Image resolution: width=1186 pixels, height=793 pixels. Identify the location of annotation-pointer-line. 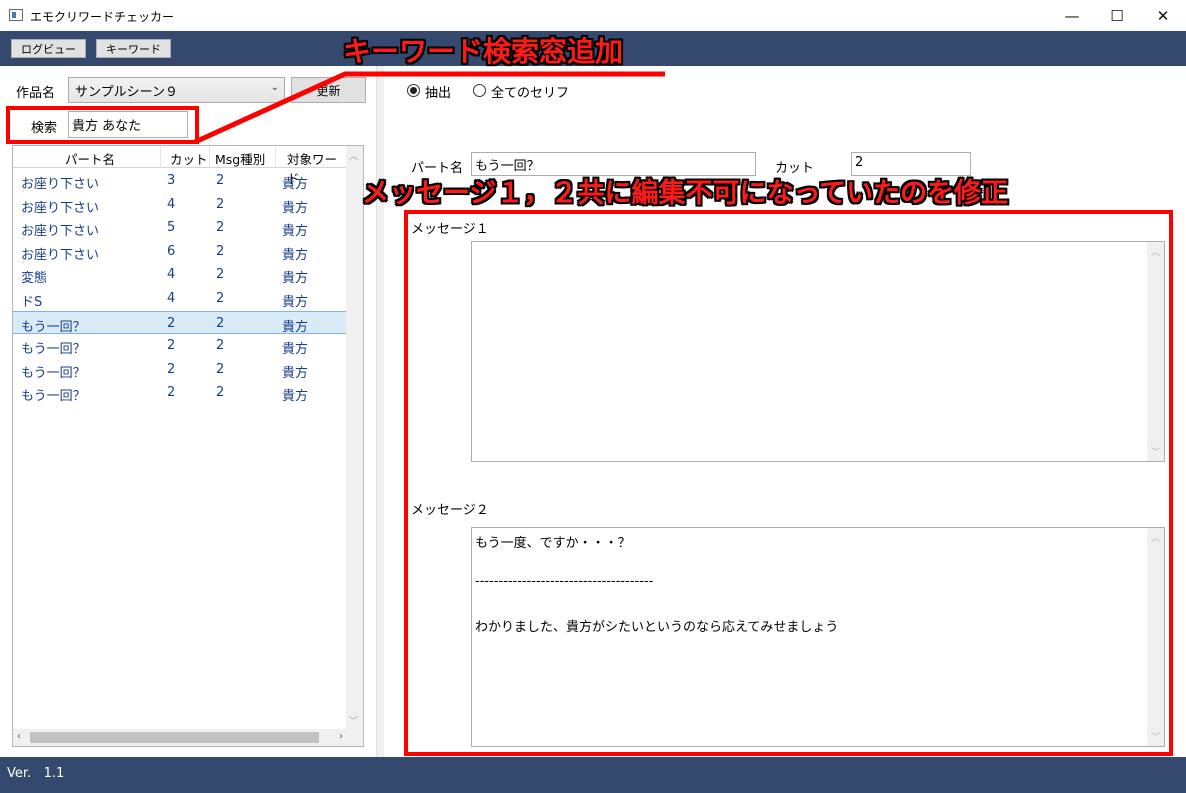
(429, 108).